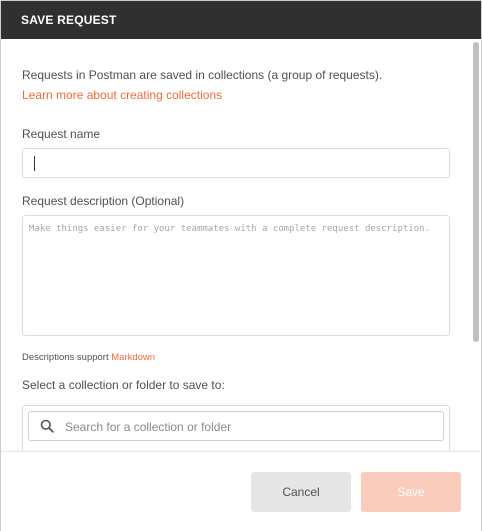 The height and width of the screenshot is (531, 482). What do you see at coordinates (122, 95) in the screenshot?
I see `learn-more-link: Learn more about creating collections` at bounding box center [122, 95].